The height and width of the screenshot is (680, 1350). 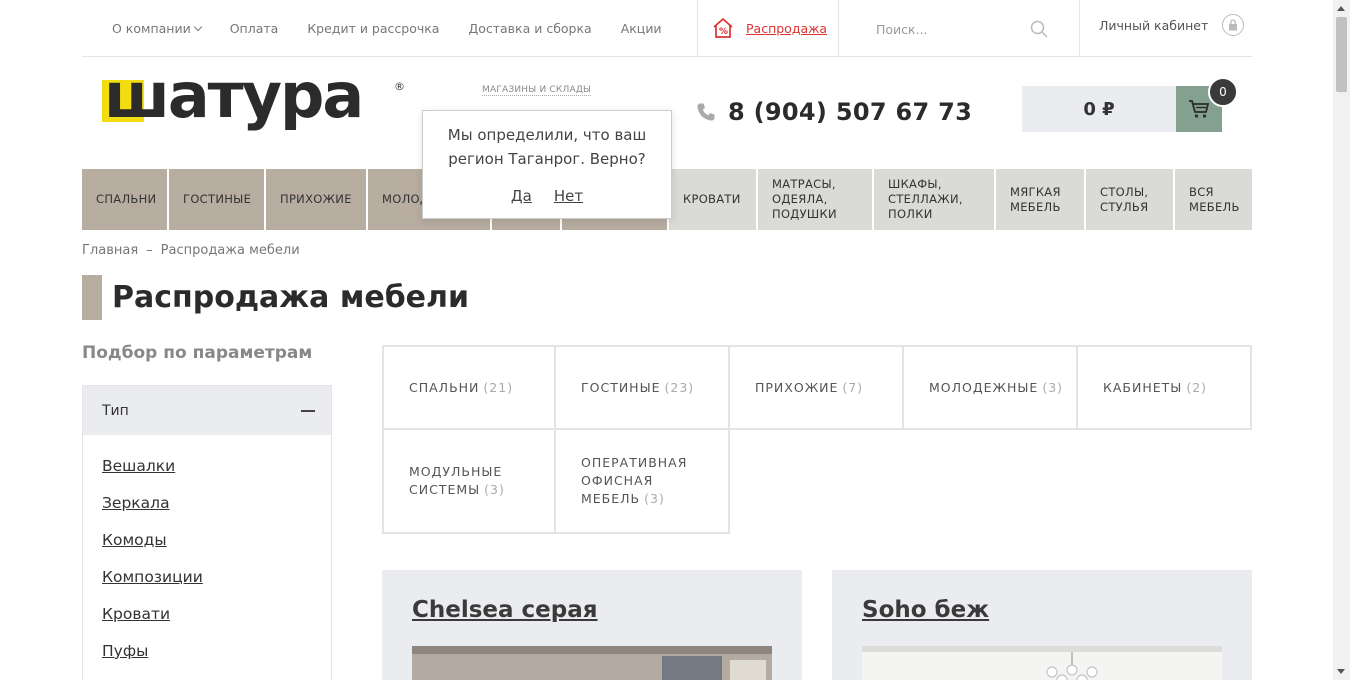 What do you see at coordinates (1341, 54) in the screenshot?
I see `scrollbar-thumb` at bounding box center [1341, 54].